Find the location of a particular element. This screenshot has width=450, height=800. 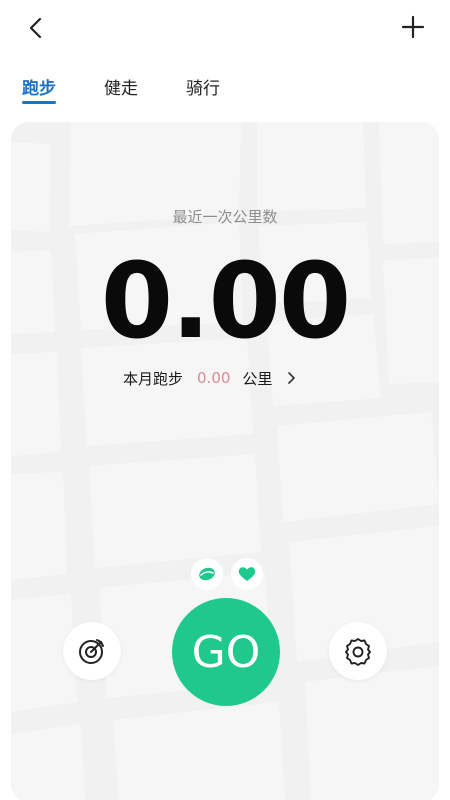

tab-cycling: 骑行 is located at coordinates (203, 86).